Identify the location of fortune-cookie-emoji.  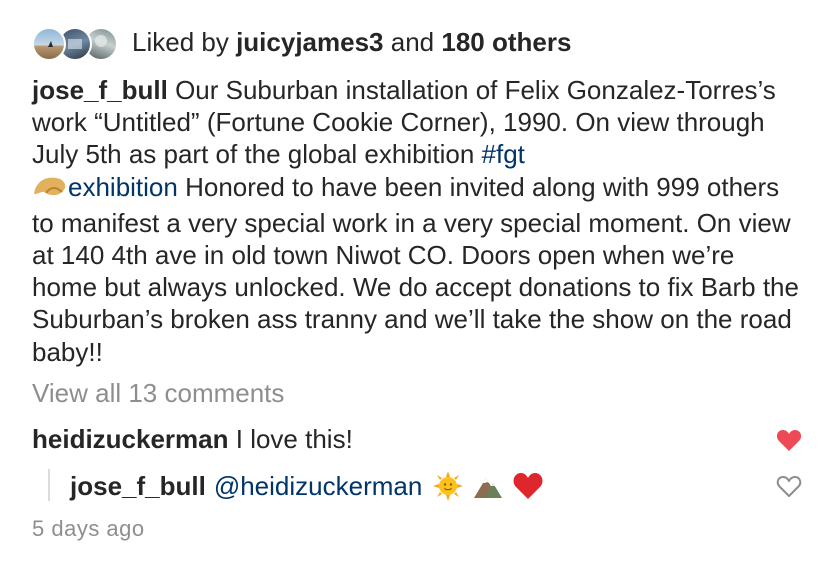
(50, 190).